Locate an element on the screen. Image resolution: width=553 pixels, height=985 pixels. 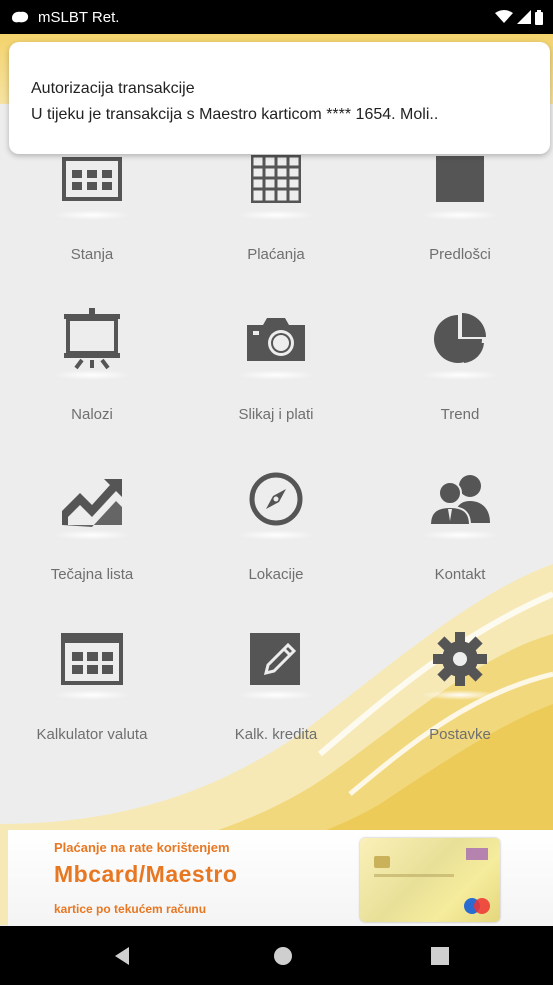
status-app-name: mSLBT Ret. is located at coordinates (79, 17).